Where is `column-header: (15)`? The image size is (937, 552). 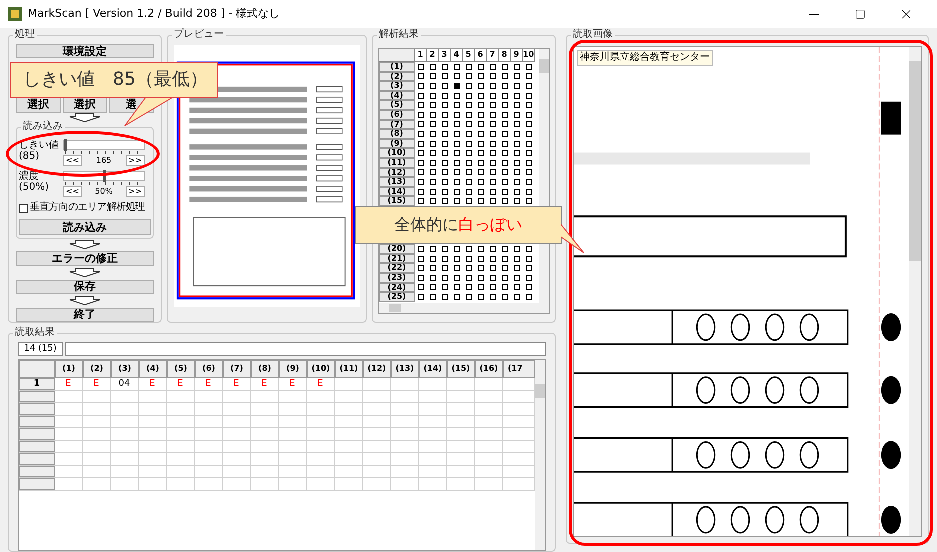
column-header: (15) is located at coordinates (461, 369).